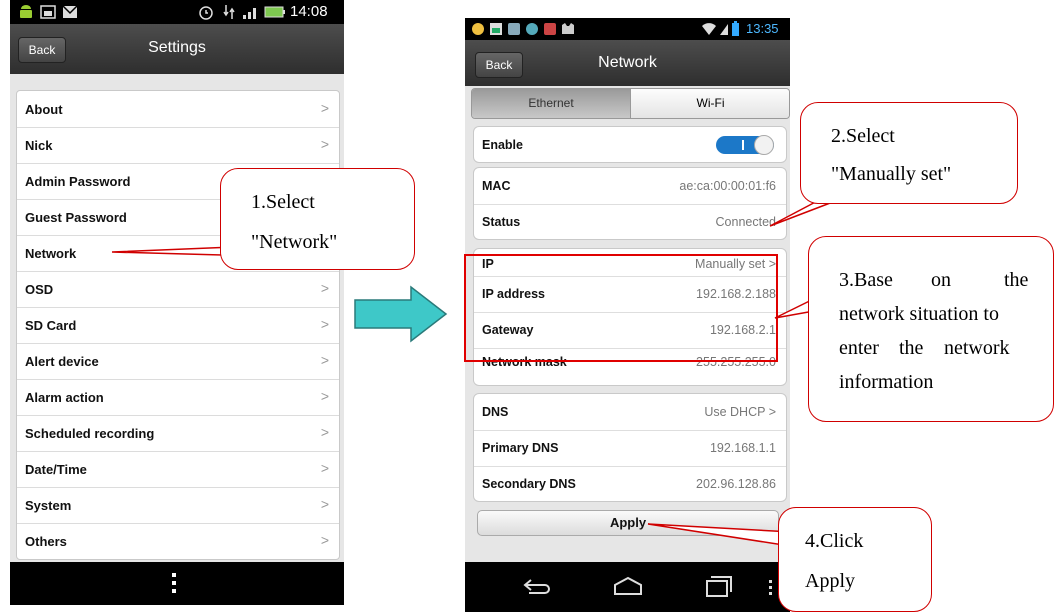 The height and width of the screenshot is (612, 1057). Describe the element at coordinates (830, 581) in the screenshot. I see `callout-line: Apply` at that location.